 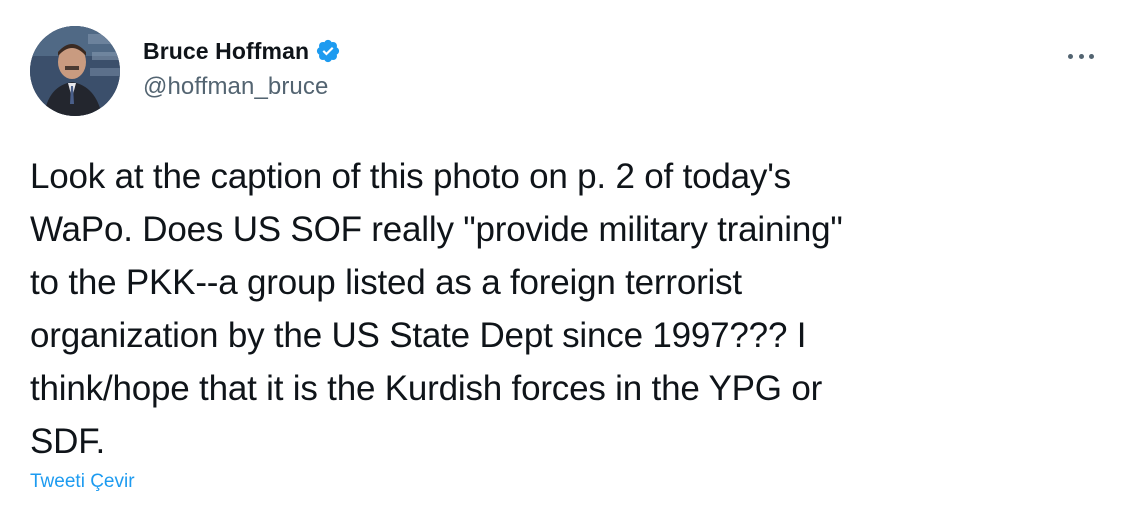 What do you see at coordinates (226, 51) in the screenshot?
I see `author-display-name: Bruce Hoffman` at bounding box center [226, 51].